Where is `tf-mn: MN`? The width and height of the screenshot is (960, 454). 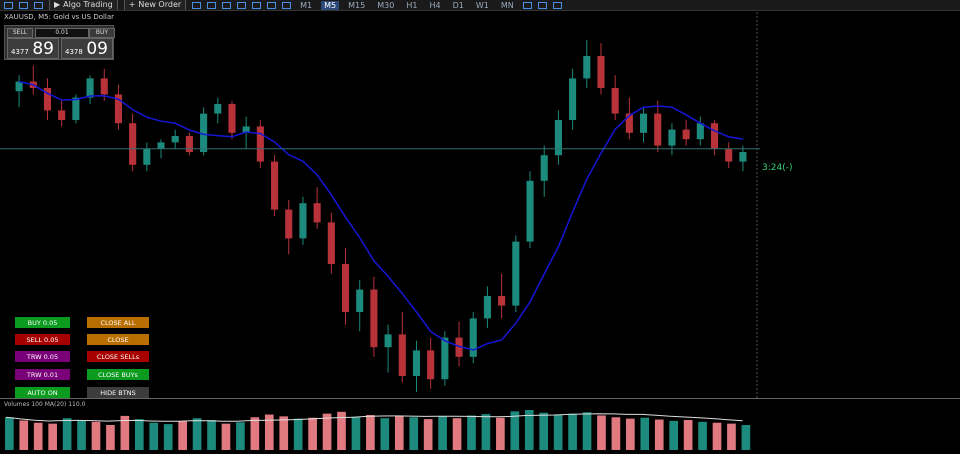 tf-mn: MN is located at coordinates (507, 5).